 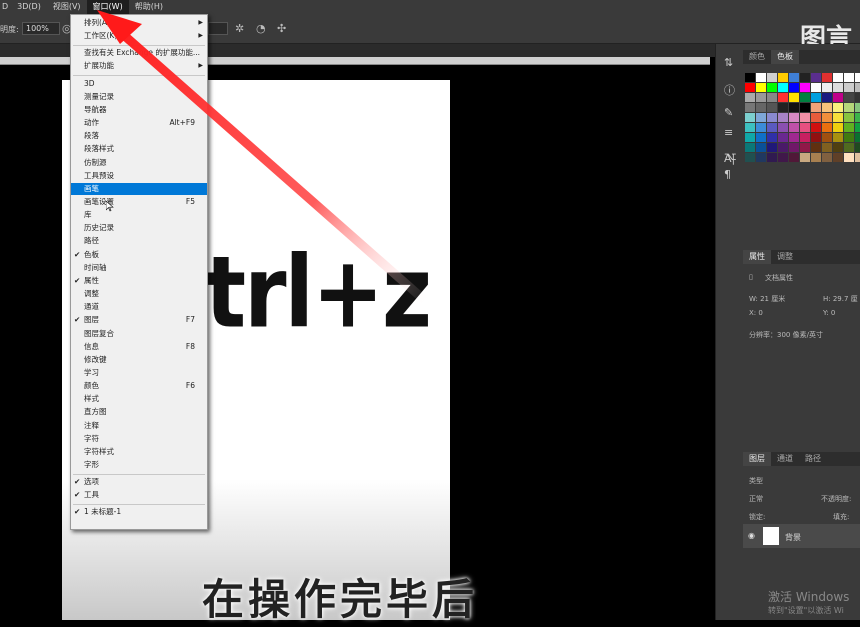 I want to click on tab-properties: 属性, so click(x=757, y=257).